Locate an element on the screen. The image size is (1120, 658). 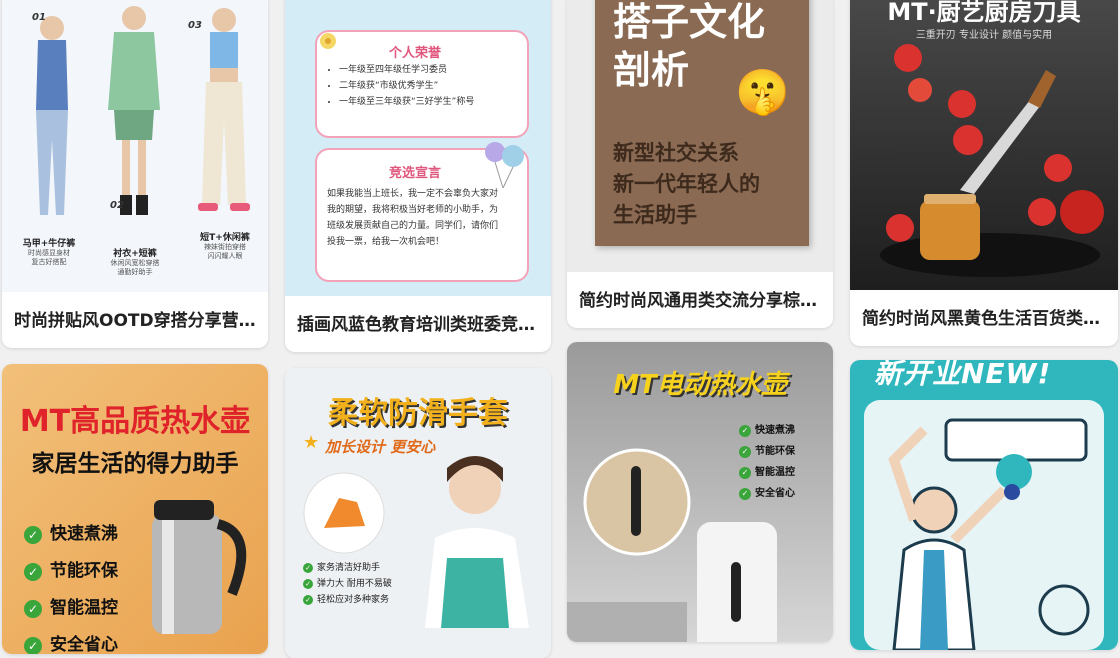
card-thumbnail: MT电动热水壶 ✓ 快速煮沸 ✓ 节能环保 ✓ 智能温控 ✓ 安全省心 is located at coordinates (700, 492).